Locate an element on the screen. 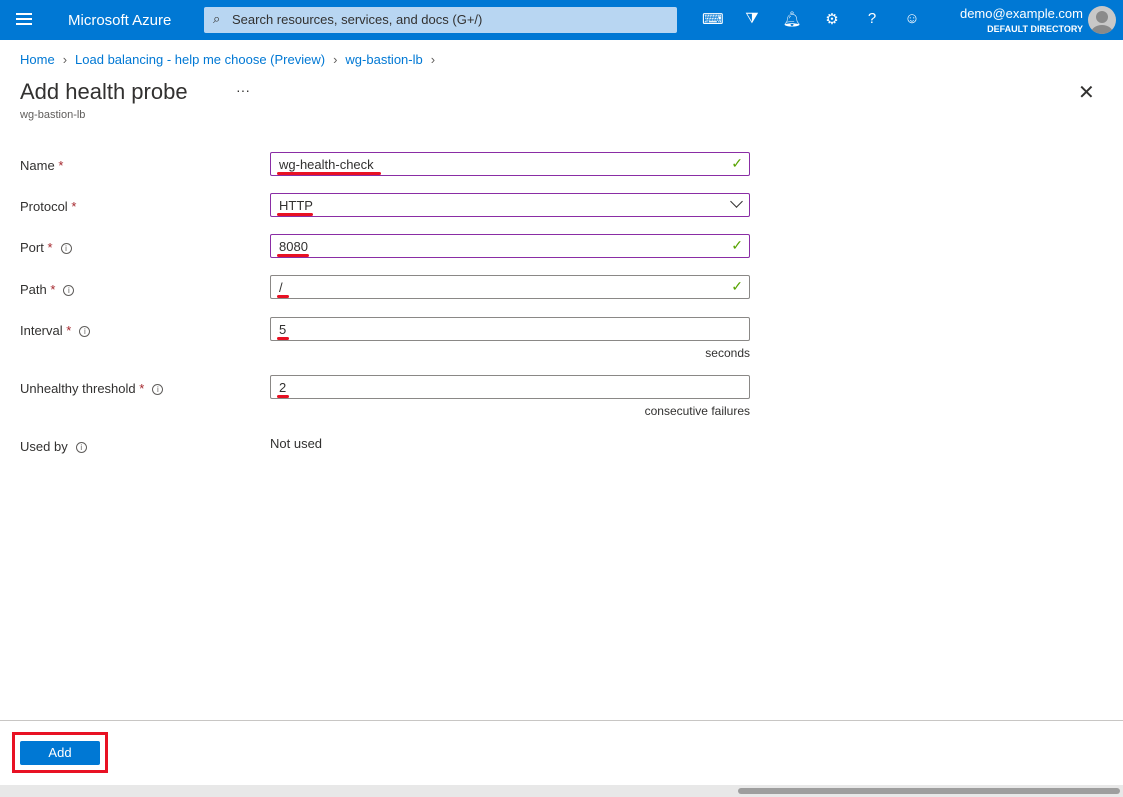 The width and height of the screenshot is (1123, 797). path-input: / ✓ is located at coordinates (510, 287).